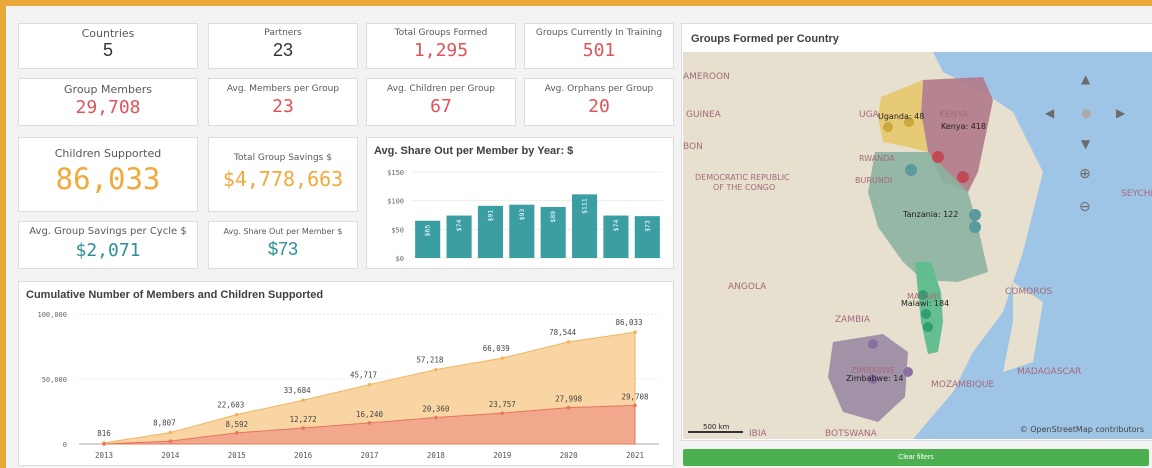 This screenshot has height=468, width=1152. Describe the element at coordinates (369, 455) in the screenshot. I see `x-tick-label: 2017` at that location.